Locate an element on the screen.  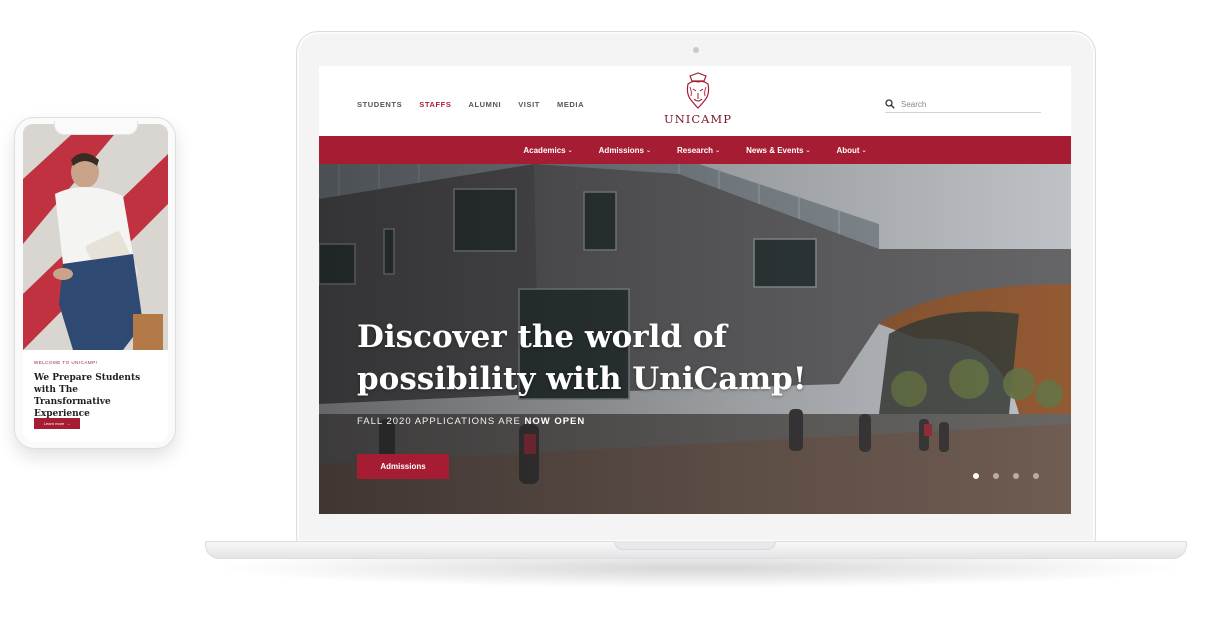
hero-subtitle: FALL 2020 APPLICATIONS ARE NOW OPEN is located at coordinates (471, 421).